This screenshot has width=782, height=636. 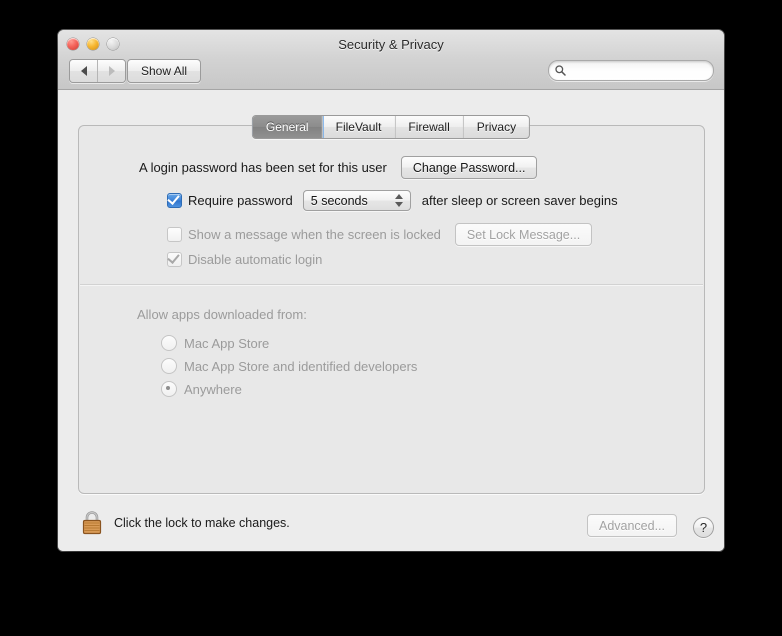 I want to click on tab-firewall-label: Firewall, so click(x=429, y=127).